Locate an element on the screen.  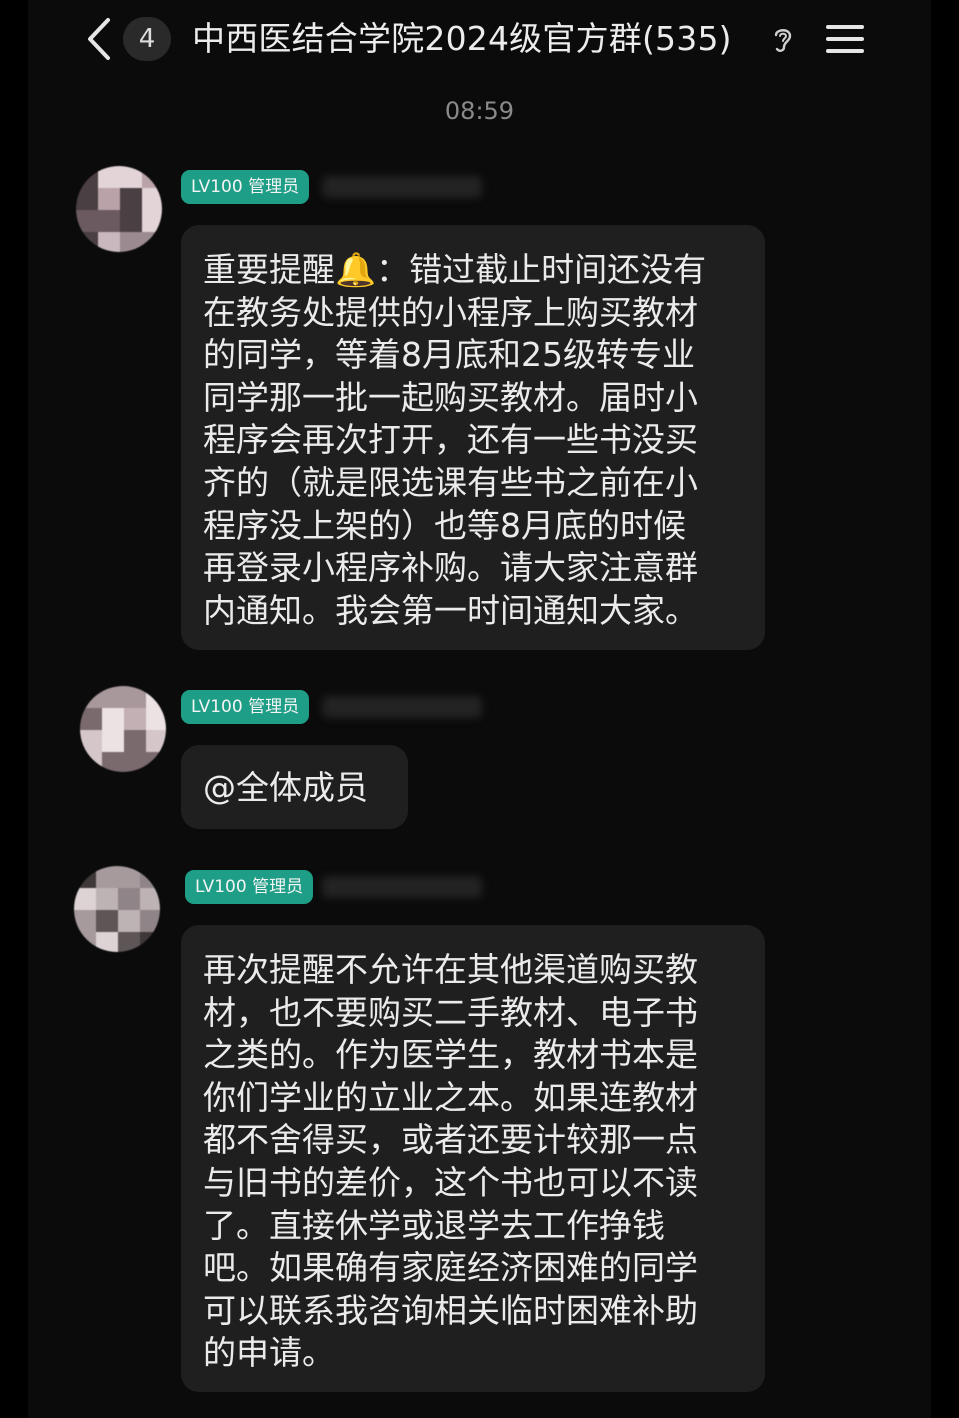
message-bubble: @全体成员 is located at coordinates (294, 787).